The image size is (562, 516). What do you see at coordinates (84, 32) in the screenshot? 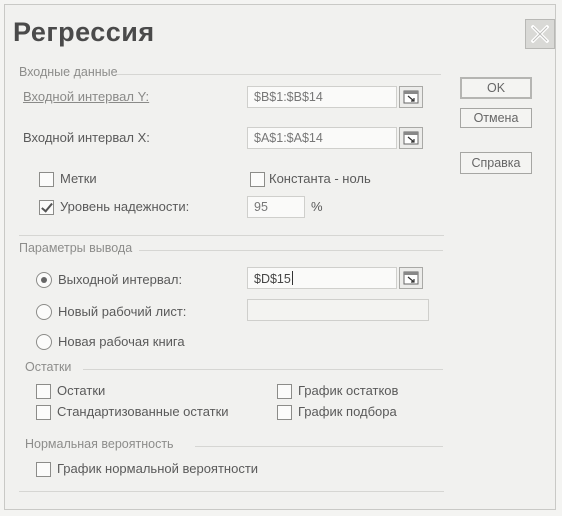
I see `dialog-title: Регрессия` at bounding box center [84, 32].